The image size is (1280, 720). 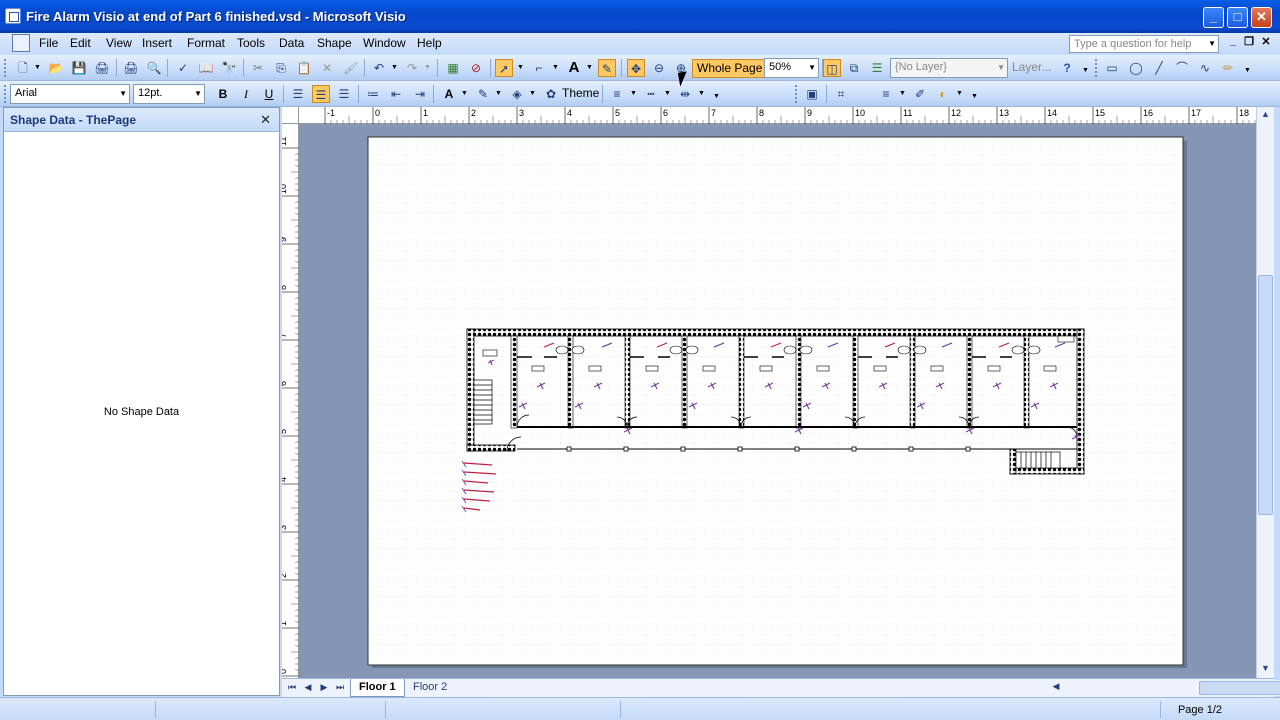 I want to click on arc-icon: ⌒, so click(x=1182, y=68).